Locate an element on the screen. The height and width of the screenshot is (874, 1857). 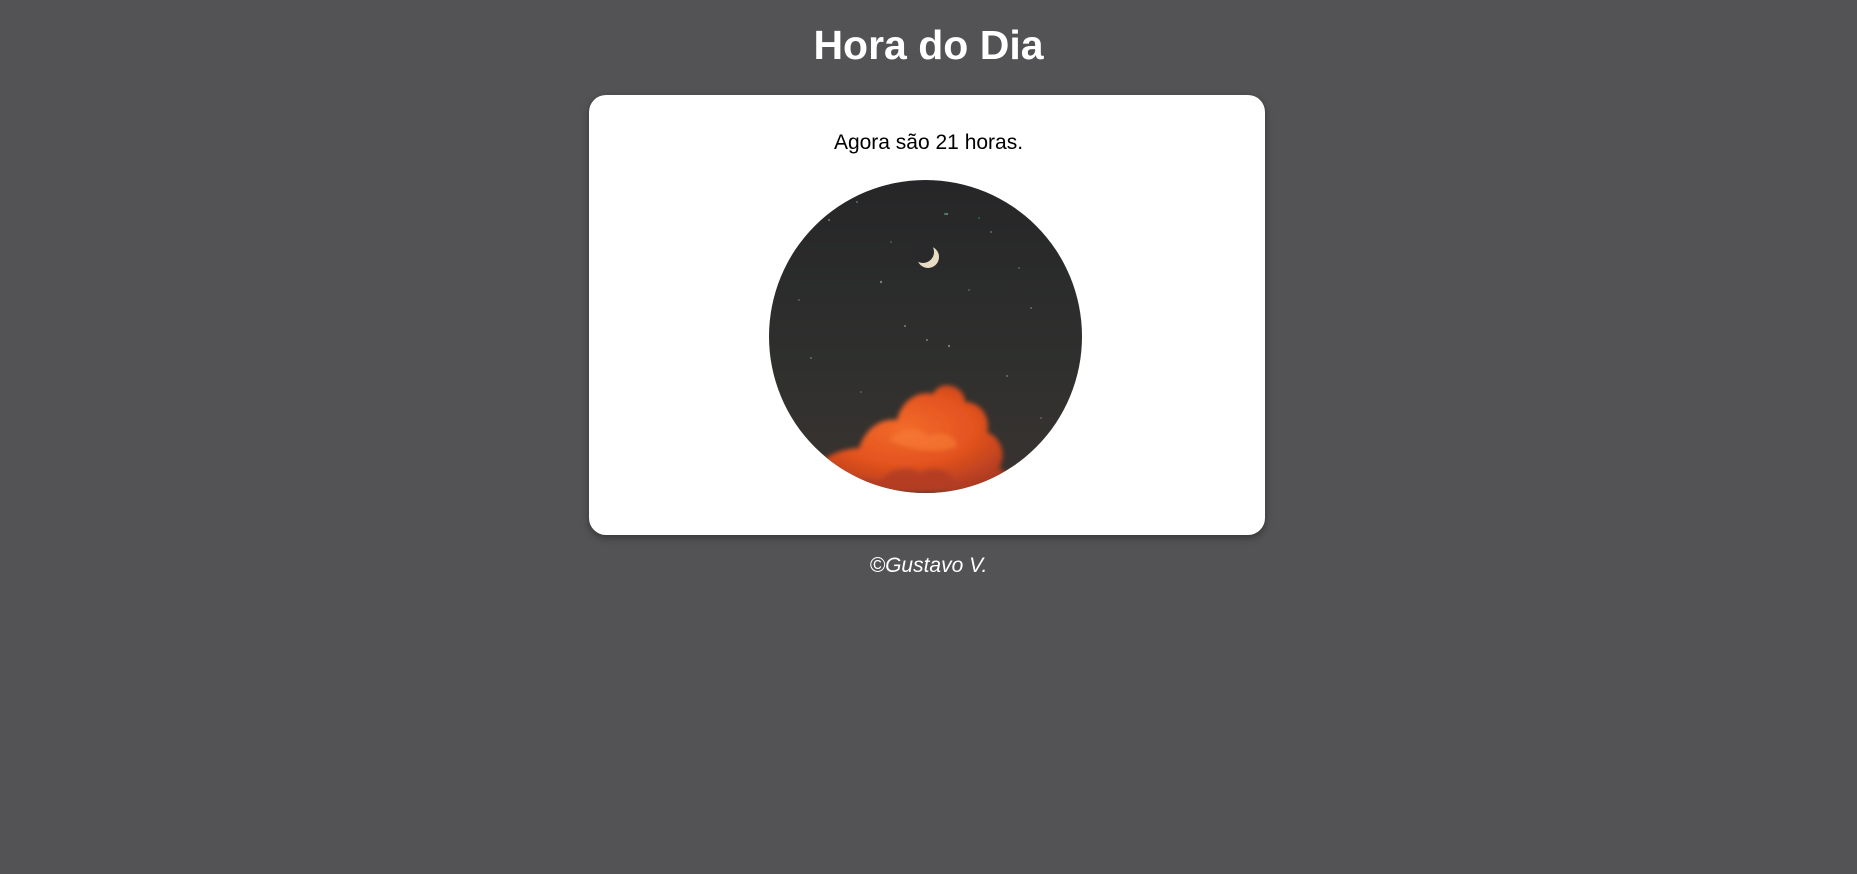
night-sky-image is located at coordinates (925, 336).